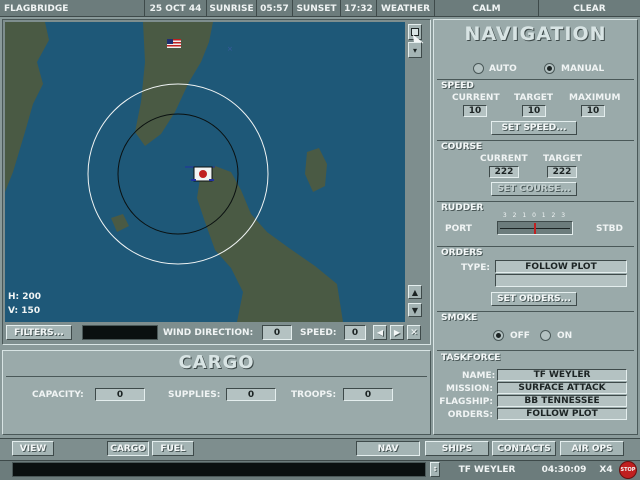 The image size is (640, 480). Describe the element at coordinates (194, 395) in the screenshot. I see `supplies-label: SUPPLIES:` at that location.